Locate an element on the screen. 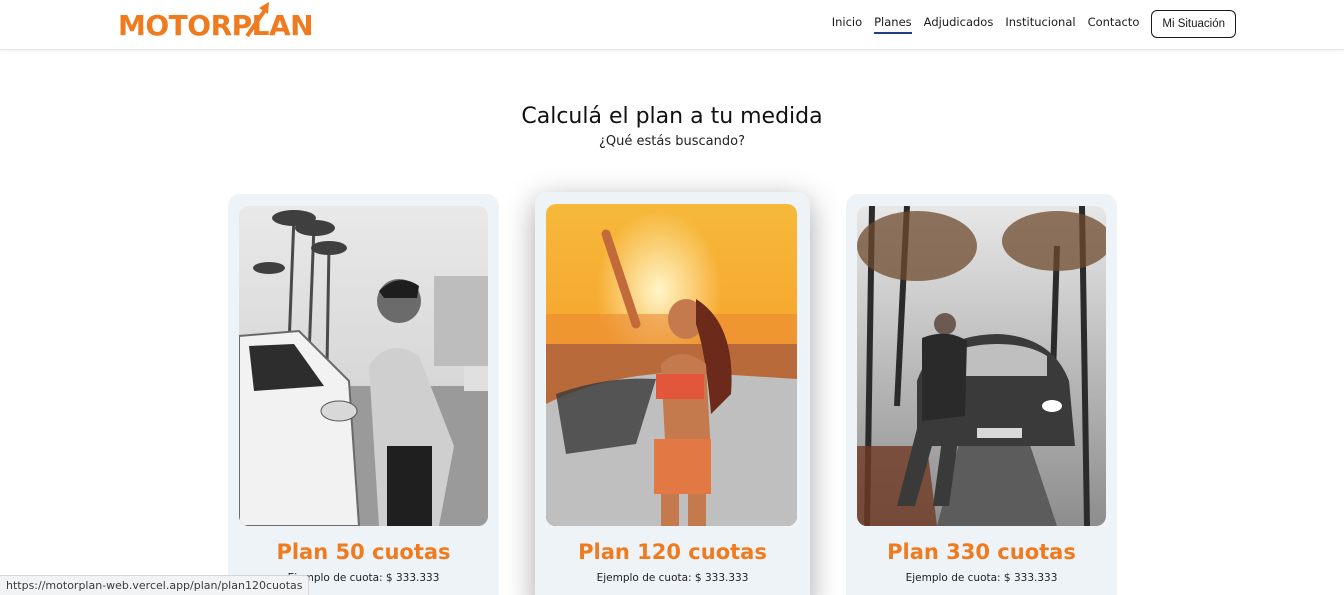 The width and height of the screenshot is (1344, 595). page-subtitle: ¿Qué estás buscando? is located at coordinates (672, 141).